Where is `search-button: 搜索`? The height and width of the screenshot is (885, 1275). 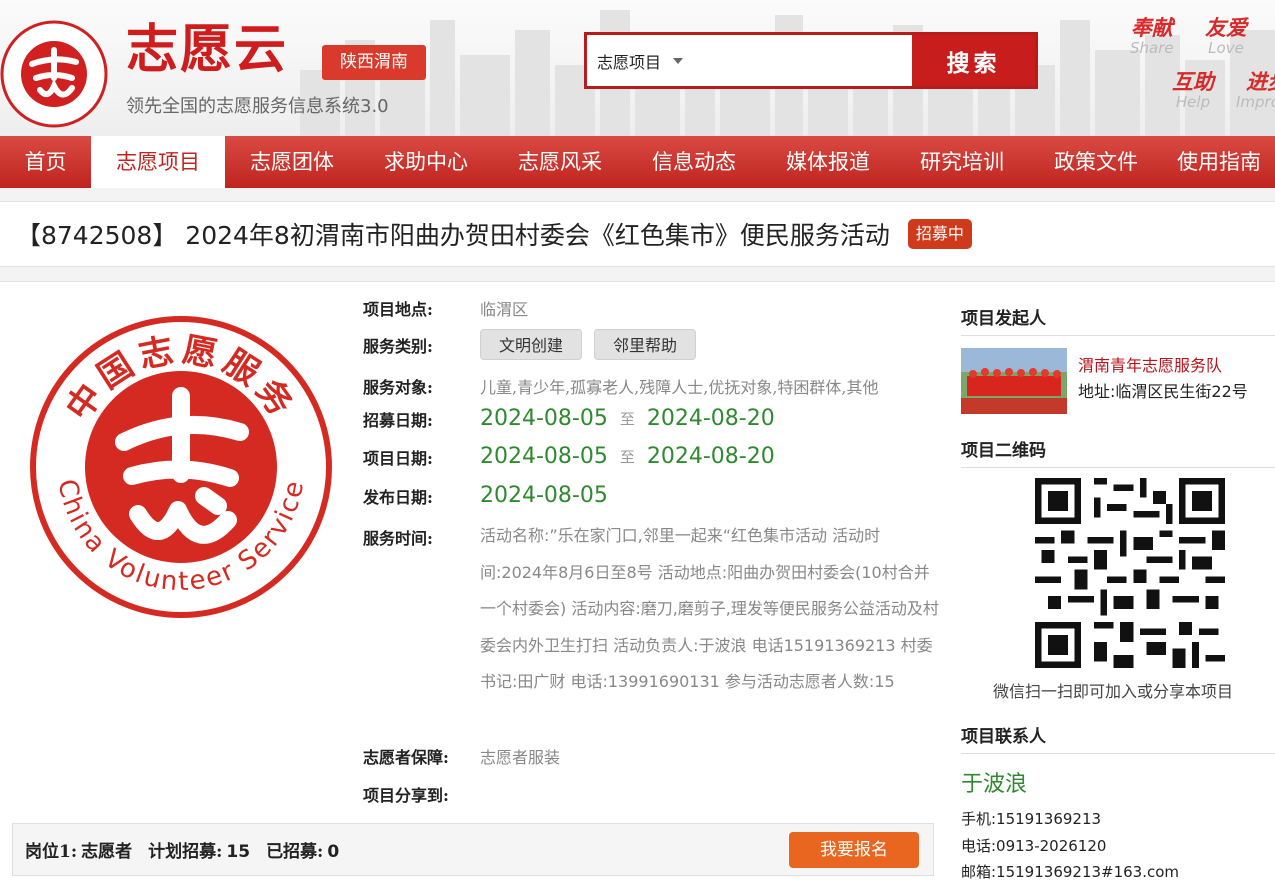 search-button: 搜索 is located at coordinates (973, 60).